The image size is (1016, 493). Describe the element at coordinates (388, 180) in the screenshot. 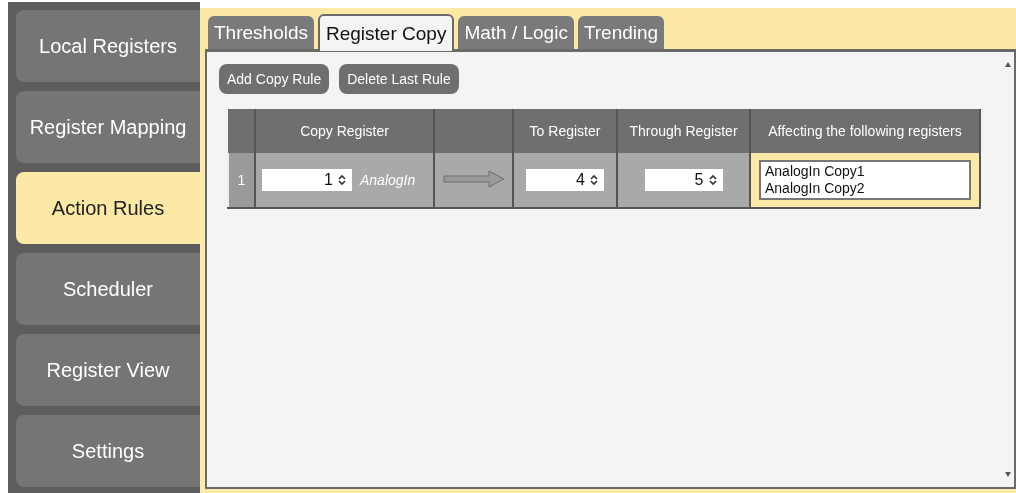

I see `register-name: AnalogIn` at that location.